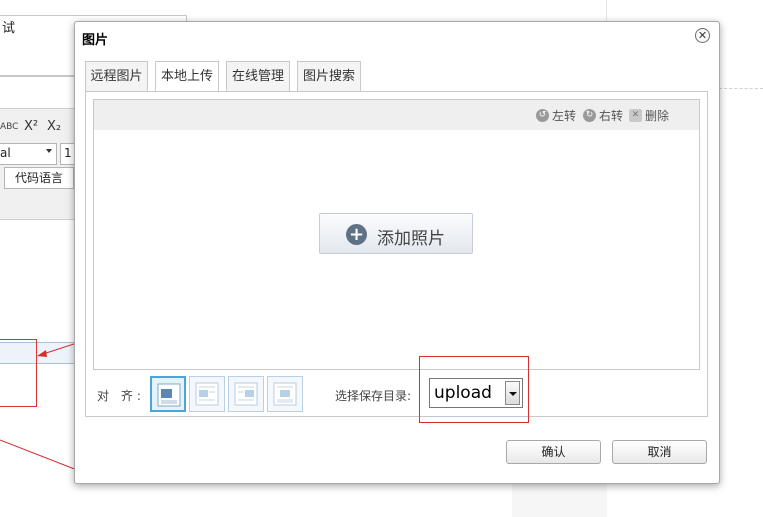 The height and width of the screenshot is (517, 763). I want to click on align-center-option, so click(285, 394).